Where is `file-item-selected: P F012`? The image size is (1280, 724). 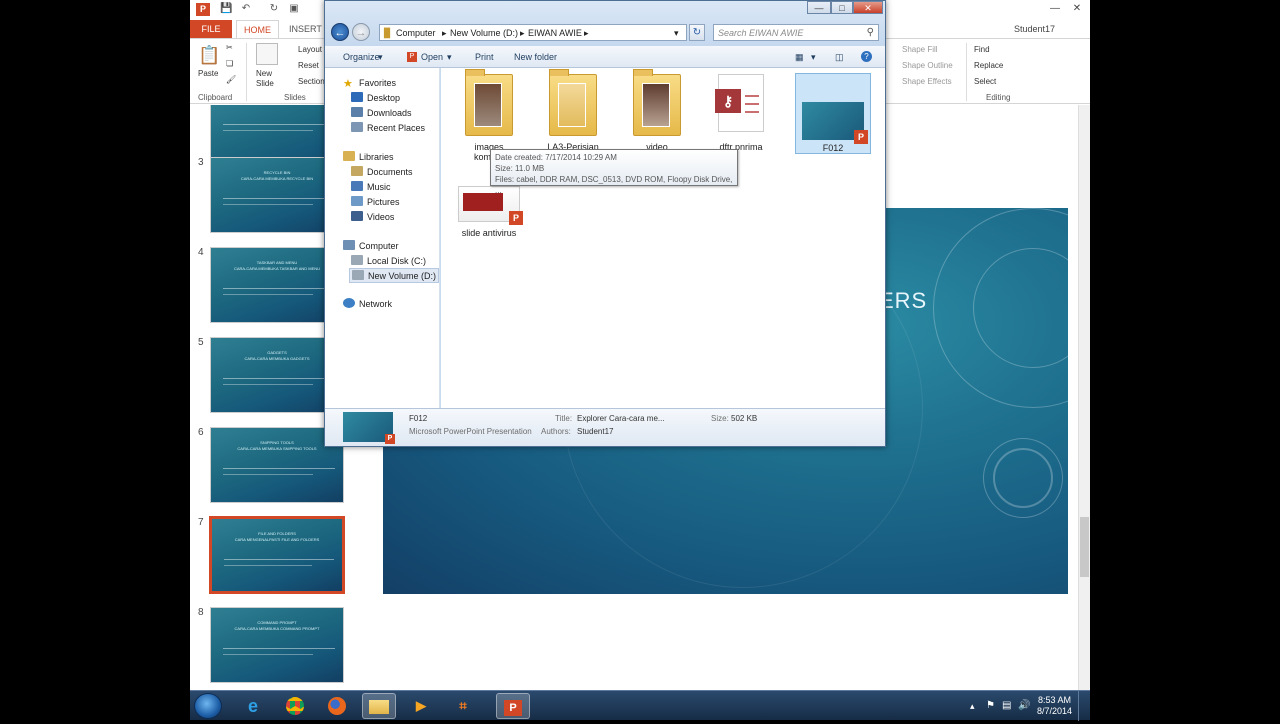
file-item-selected: P F012 is located at coordinates (833, 113).